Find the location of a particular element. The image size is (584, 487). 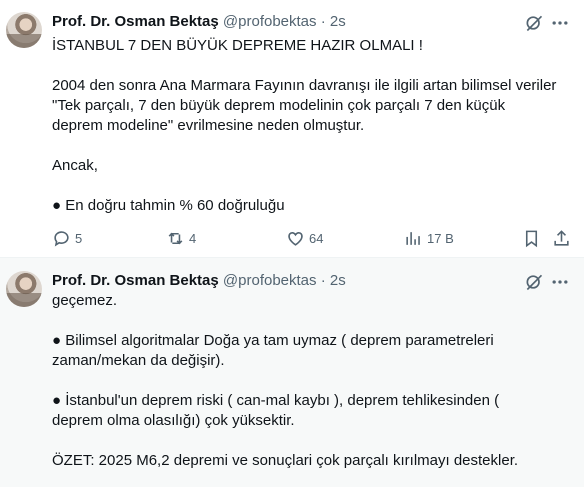

reply-icon is located at coordinates (61, 238).